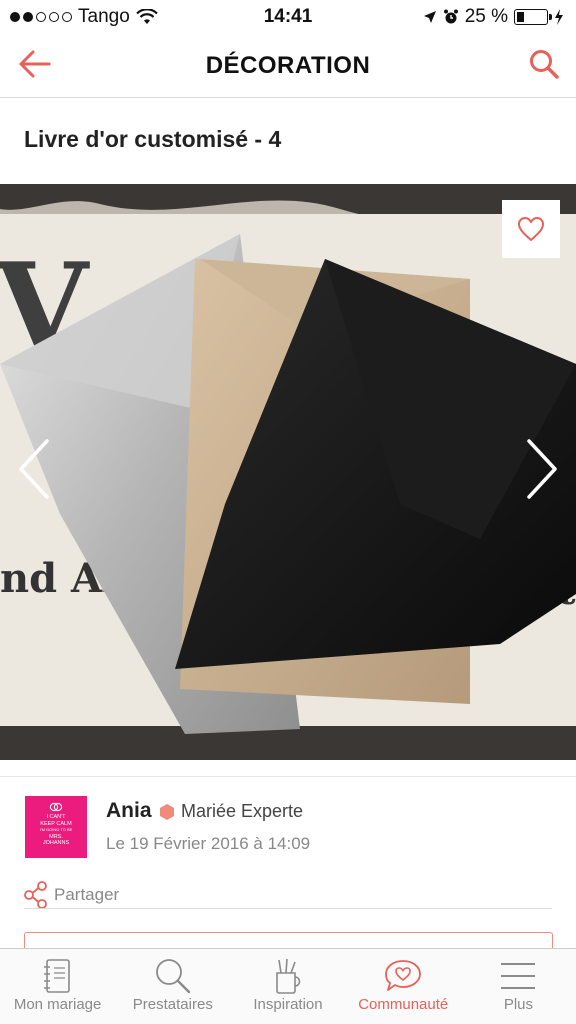 The width and height of the screenshot is (576, 1024). I want to click on chevron-left-icon, so click(34, 469).